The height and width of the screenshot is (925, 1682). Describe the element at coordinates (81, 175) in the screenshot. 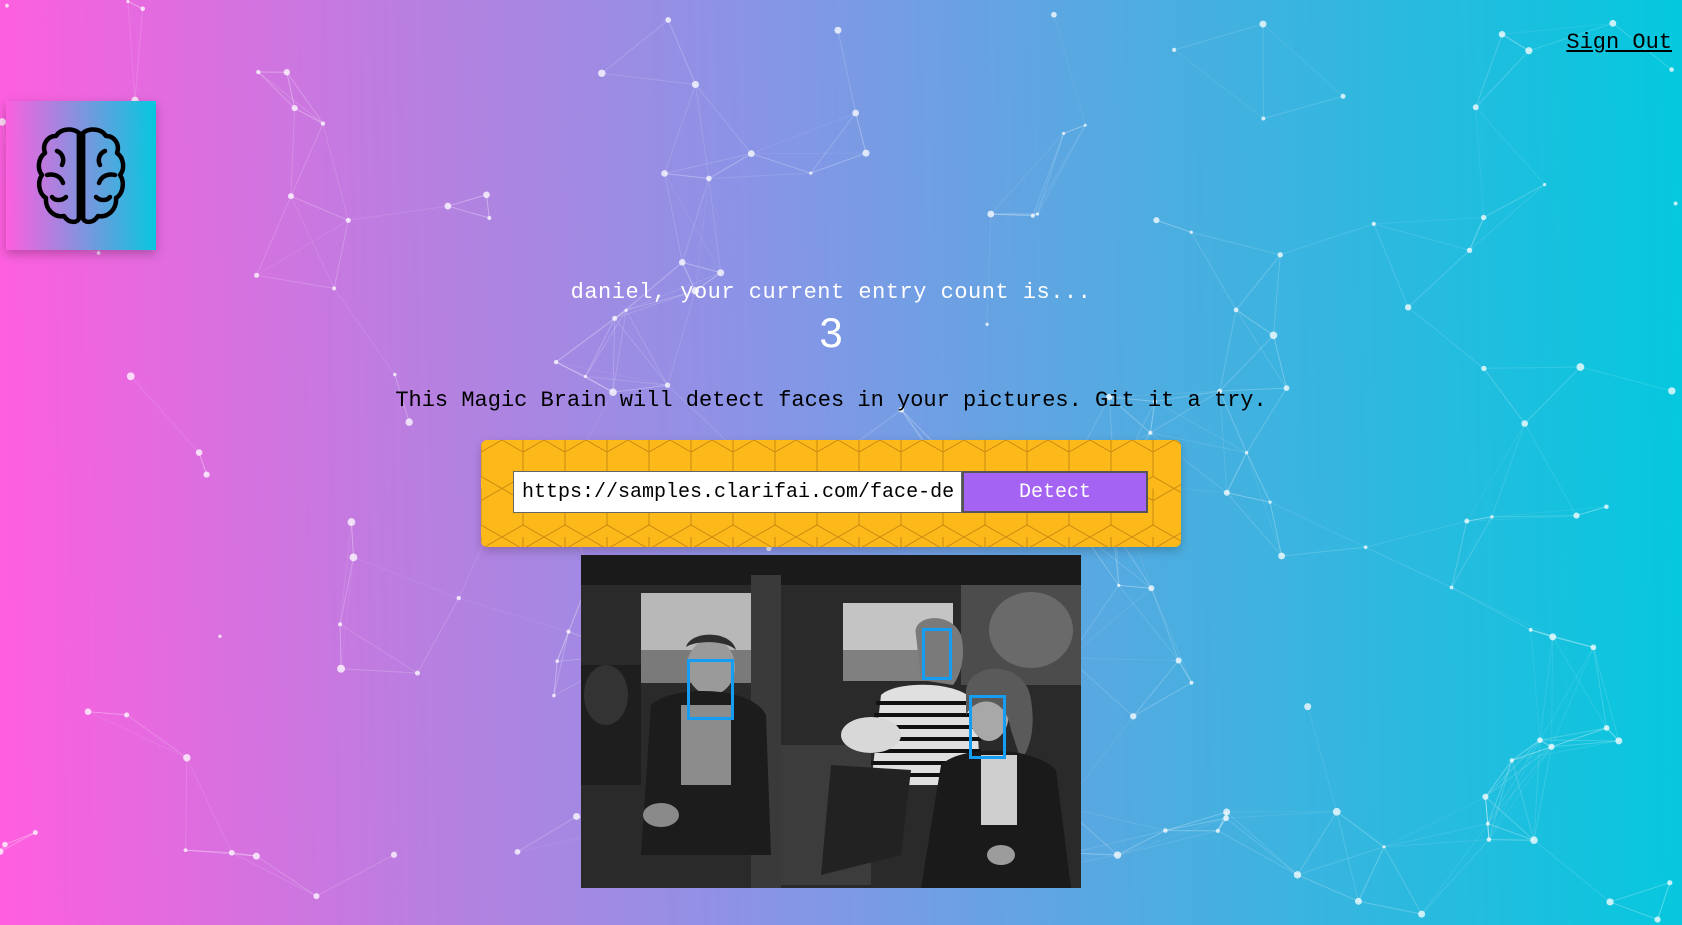

I see `logo-tile` at that location.